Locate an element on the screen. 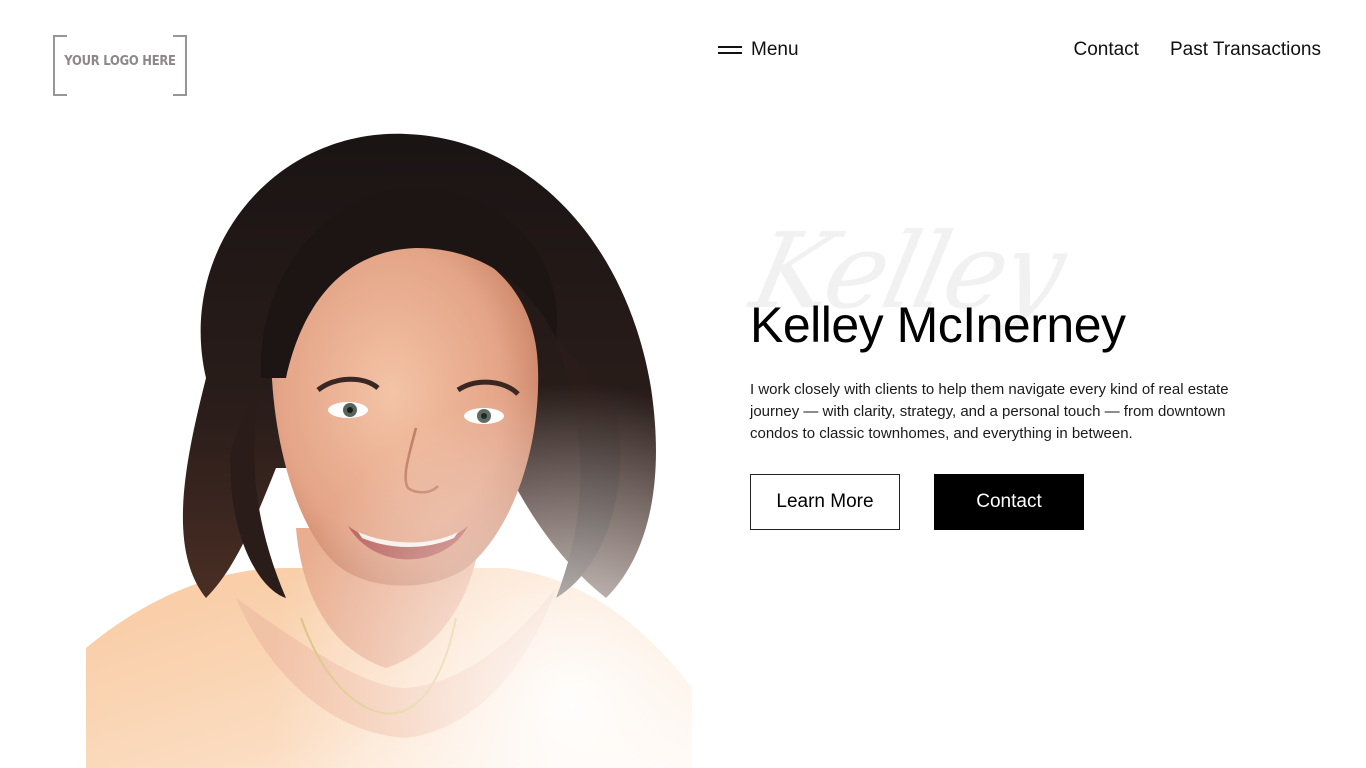  menu-label: Menu is located at coordinates (775, 49).